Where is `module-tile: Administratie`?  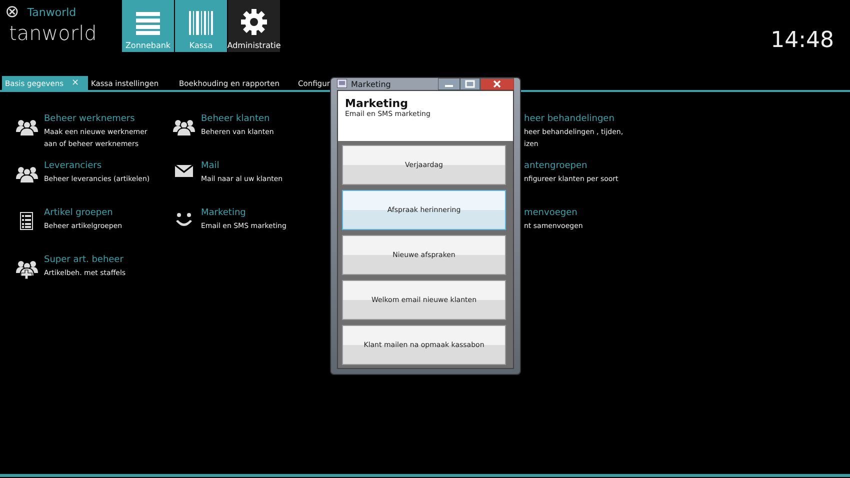
module-tile: Administratie is located at coordinates (254, 26).